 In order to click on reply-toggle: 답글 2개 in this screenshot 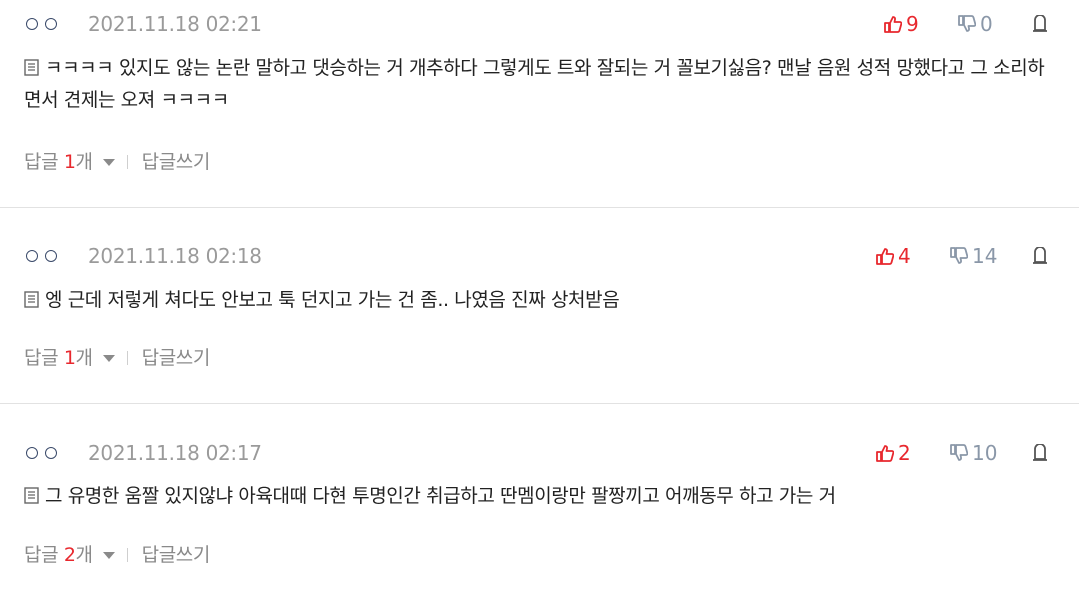, I will do `click(69, 555)`.